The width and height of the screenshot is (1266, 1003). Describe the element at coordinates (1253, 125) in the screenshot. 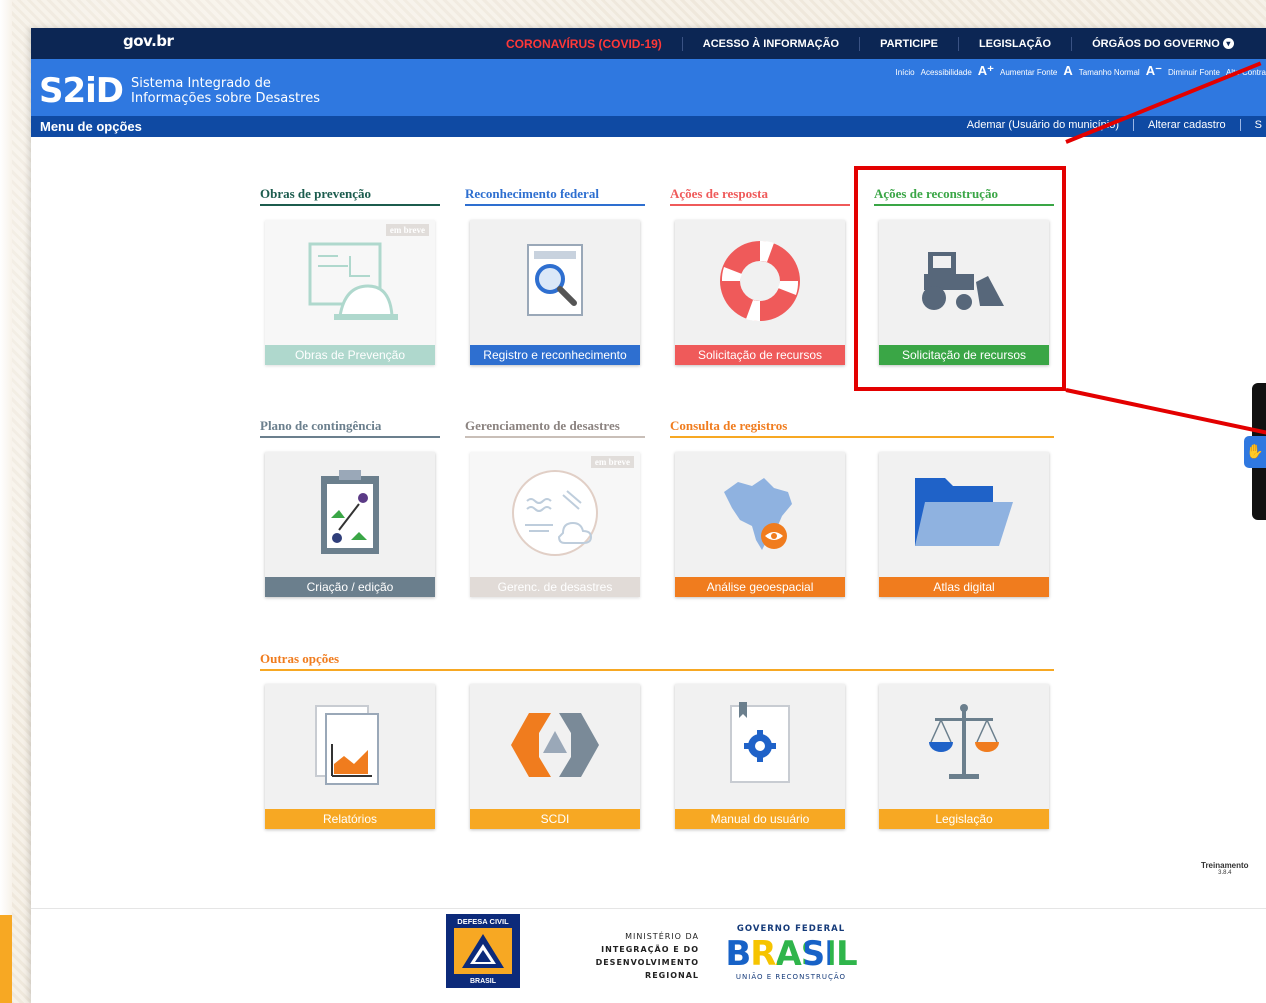

I see `sair-link: S` at that location.